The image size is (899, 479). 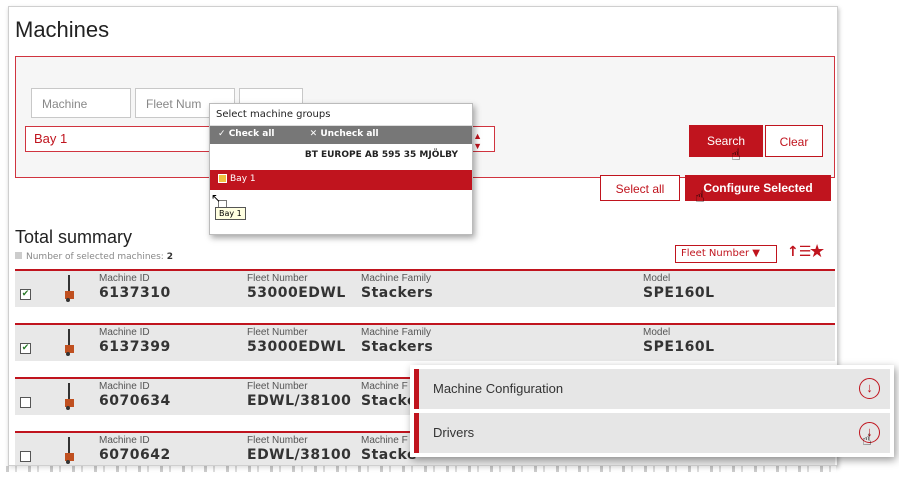 What do you see at coordinates (341, 180) in the screenshot?
I see `option-bay-1: Bay 1` at bounding box center [341, 180].